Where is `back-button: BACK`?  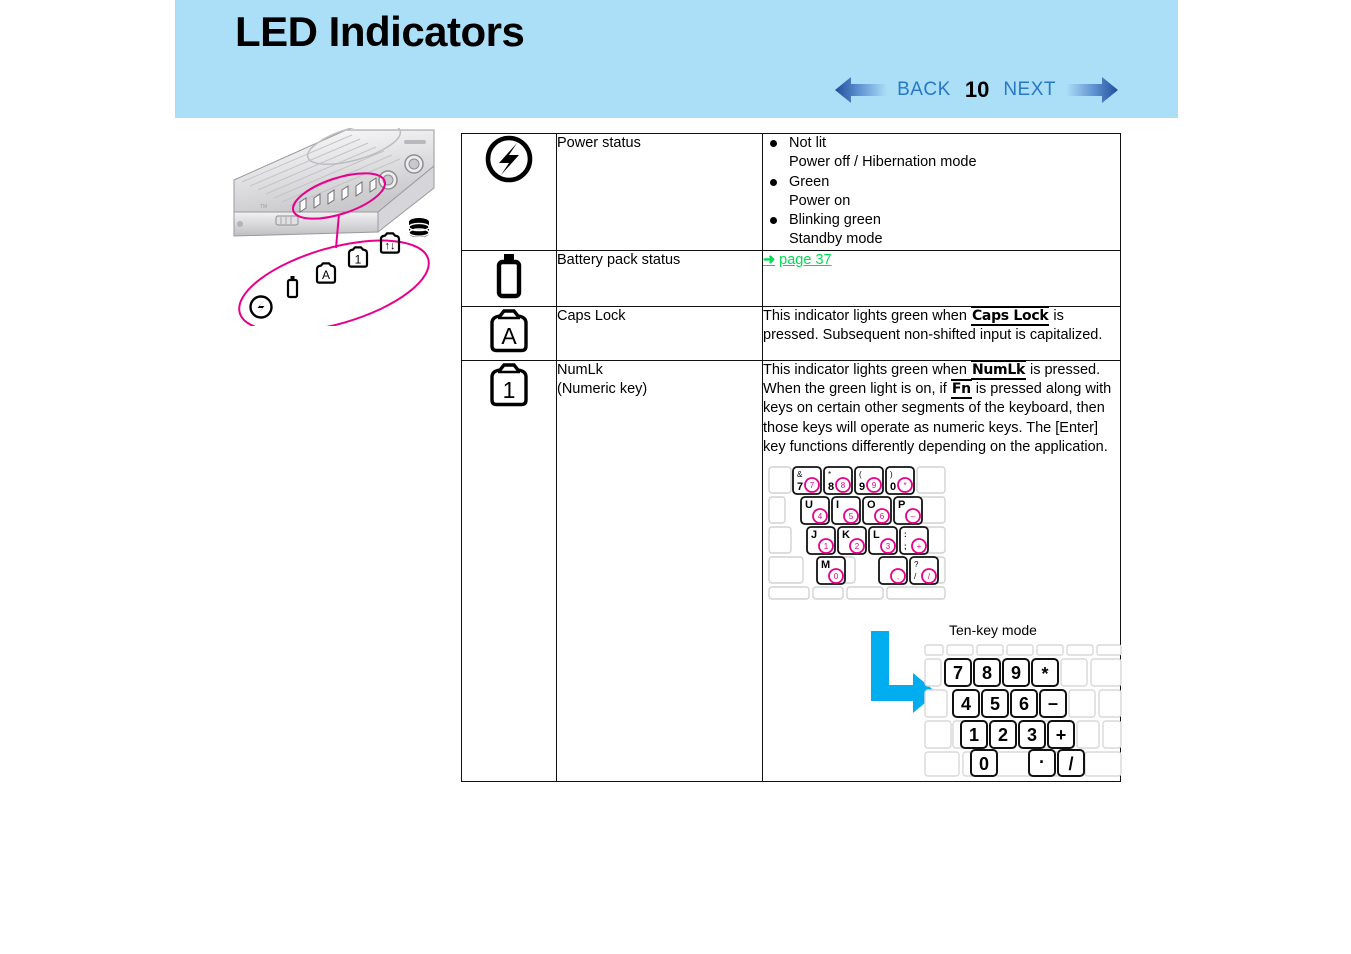 back-button: BACK is located at coordinates (924, 90).